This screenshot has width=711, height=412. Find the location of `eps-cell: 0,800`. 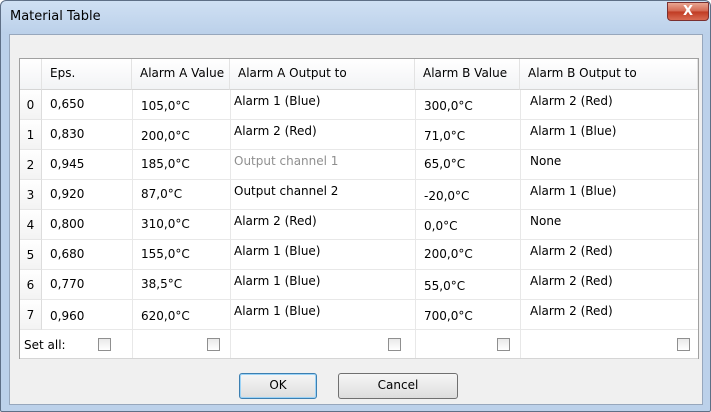

eps-cell: 0,800 is located at coordinates (67, 225).